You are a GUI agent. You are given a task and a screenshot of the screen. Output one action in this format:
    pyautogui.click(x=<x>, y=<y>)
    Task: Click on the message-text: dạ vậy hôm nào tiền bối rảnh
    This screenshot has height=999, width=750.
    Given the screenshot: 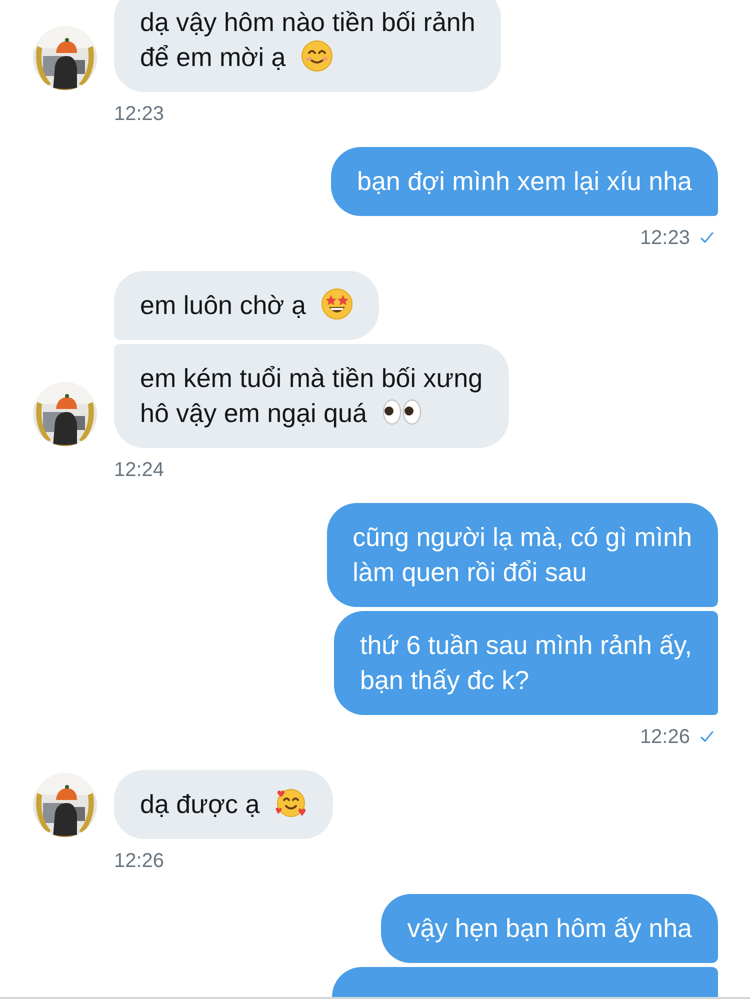 What is the action you would take?
    pyautogui.click(x=308, y=22)
    